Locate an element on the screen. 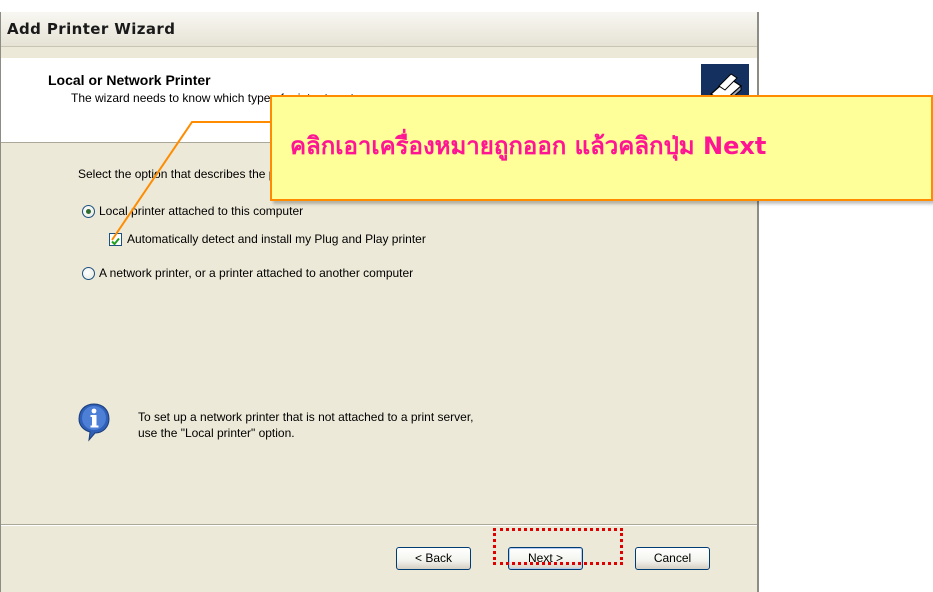  next-button-highlight is located at coordinates (558, 546).